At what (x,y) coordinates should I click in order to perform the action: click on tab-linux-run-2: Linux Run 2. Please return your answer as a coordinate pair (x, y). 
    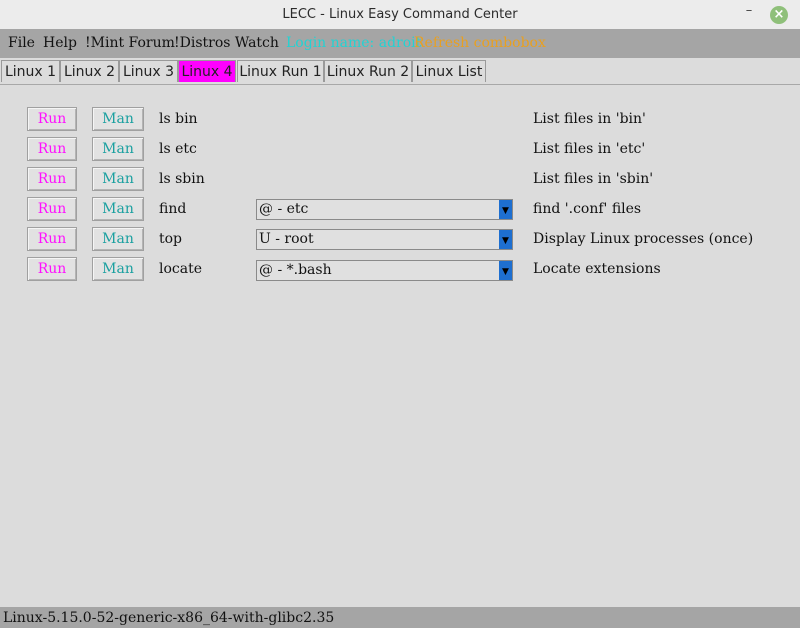
    Looking at the image, I should click on (368, 71).